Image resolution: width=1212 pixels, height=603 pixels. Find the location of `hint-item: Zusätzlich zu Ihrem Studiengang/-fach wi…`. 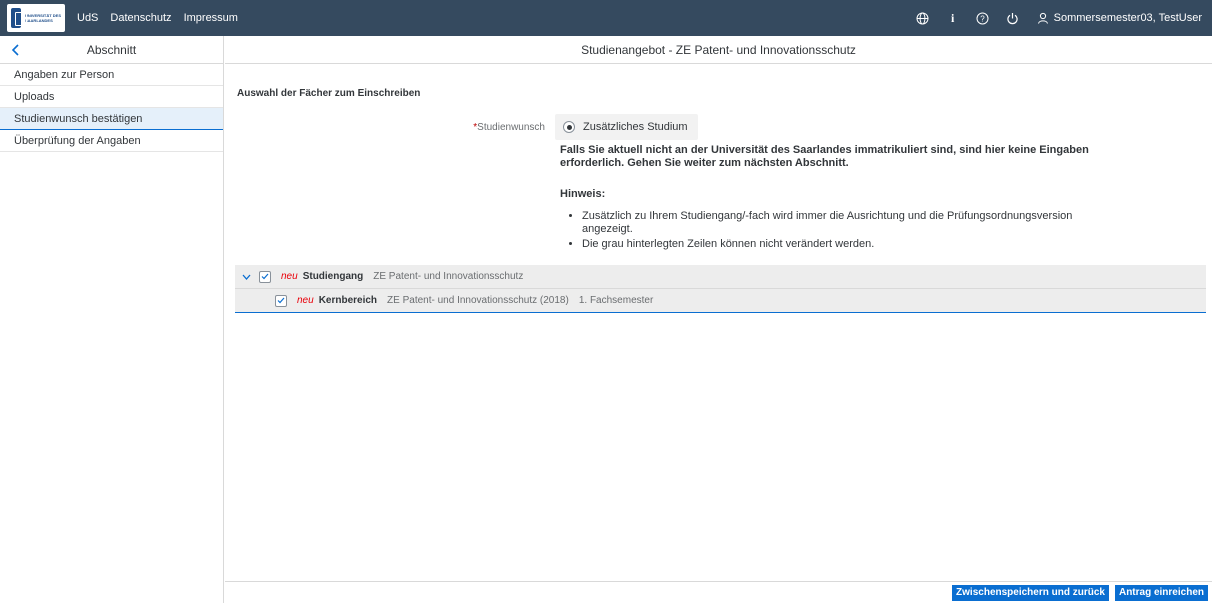

hint-item: Zusätzlich zu Ihrem Studiengang/-fach wi… is located at coordinates (851, 223).